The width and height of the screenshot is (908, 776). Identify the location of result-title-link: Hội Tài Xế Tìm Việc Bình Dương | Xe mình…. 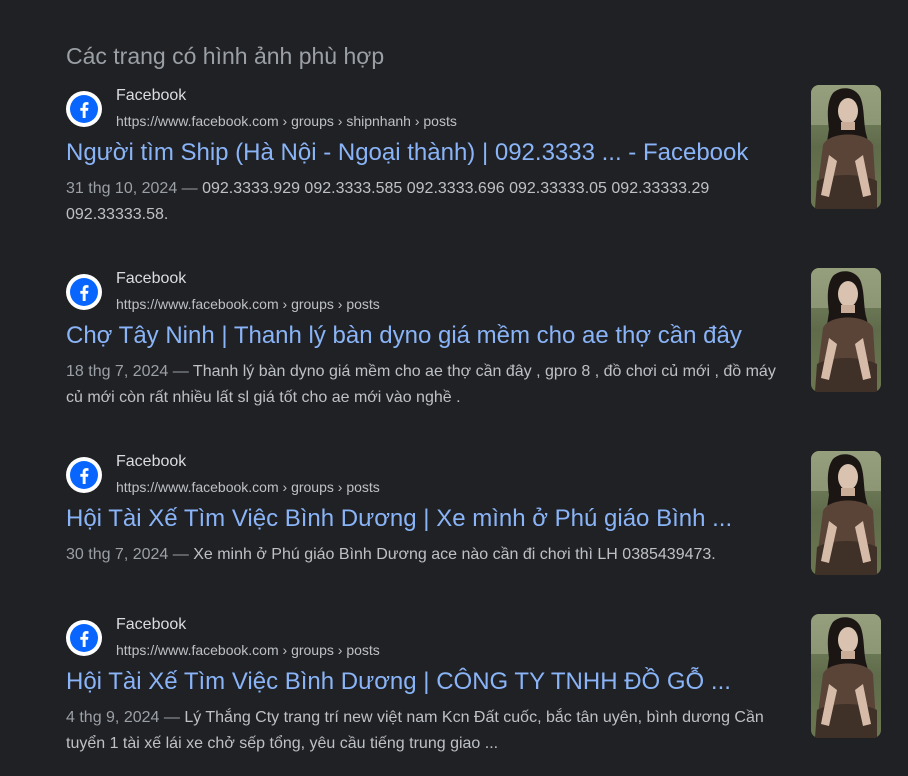
(399, 519).